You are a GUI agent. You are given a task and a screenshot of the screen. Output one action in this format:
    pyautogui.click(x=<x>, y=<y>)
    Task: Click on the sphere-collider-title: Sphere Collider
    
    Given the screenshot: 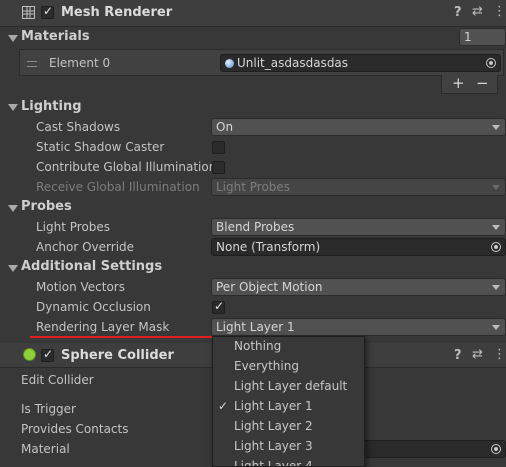 What is the action you would take?
    pyautogui.click(x=117, y=355)
    